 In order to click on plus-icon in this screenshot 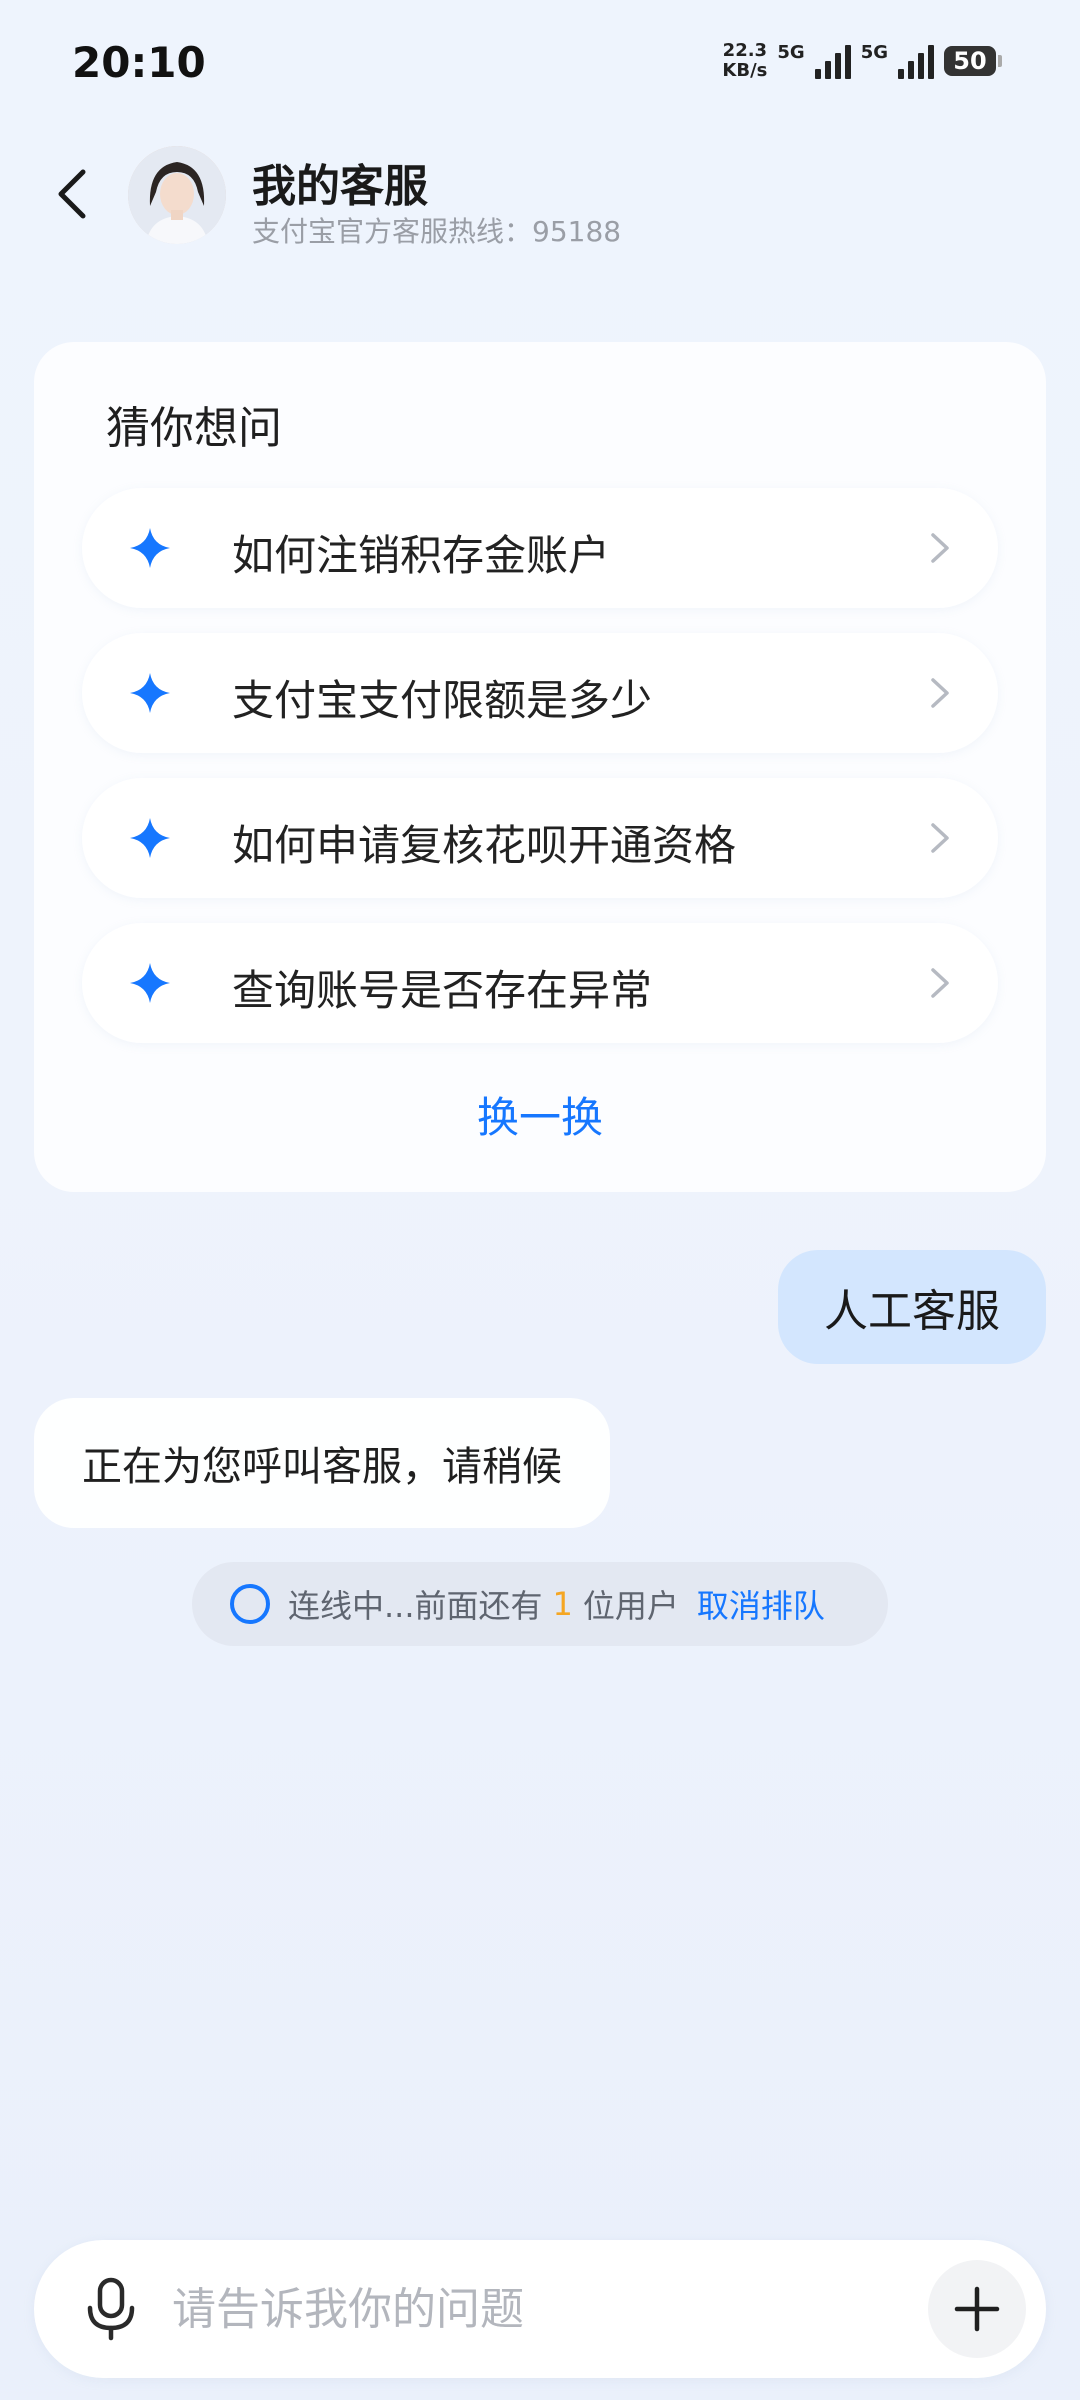, I will do `click(977, 2309)`.